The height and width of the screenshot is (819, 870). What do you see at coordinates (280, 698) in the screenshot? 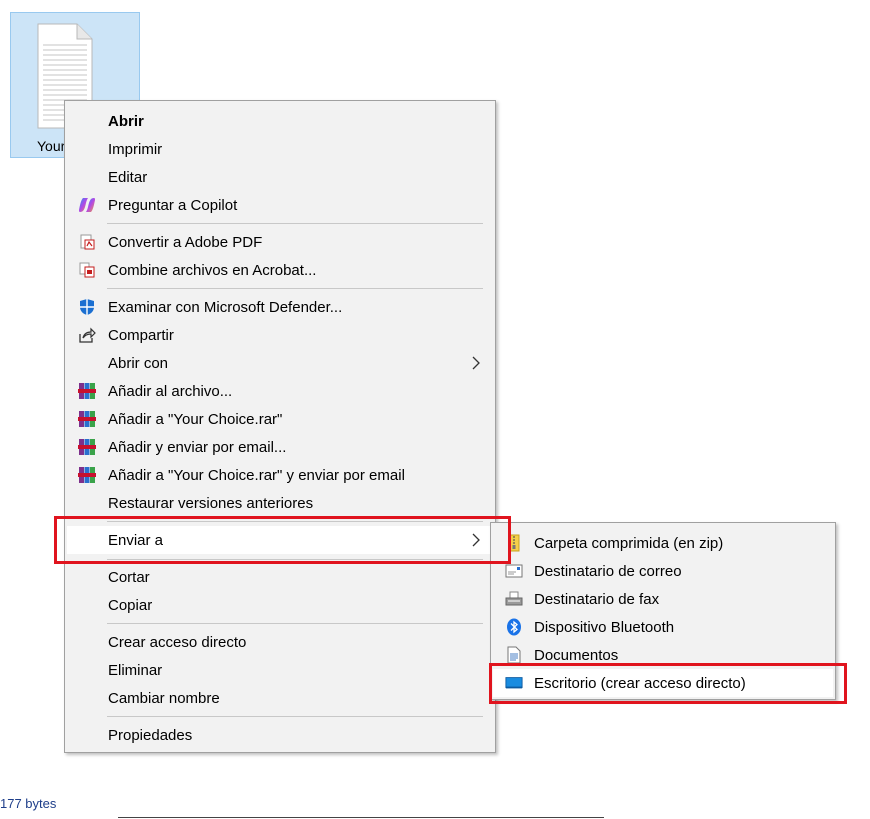
I see `menu-item-rename: Cambiar nombre` at bounding box center [280, 698].